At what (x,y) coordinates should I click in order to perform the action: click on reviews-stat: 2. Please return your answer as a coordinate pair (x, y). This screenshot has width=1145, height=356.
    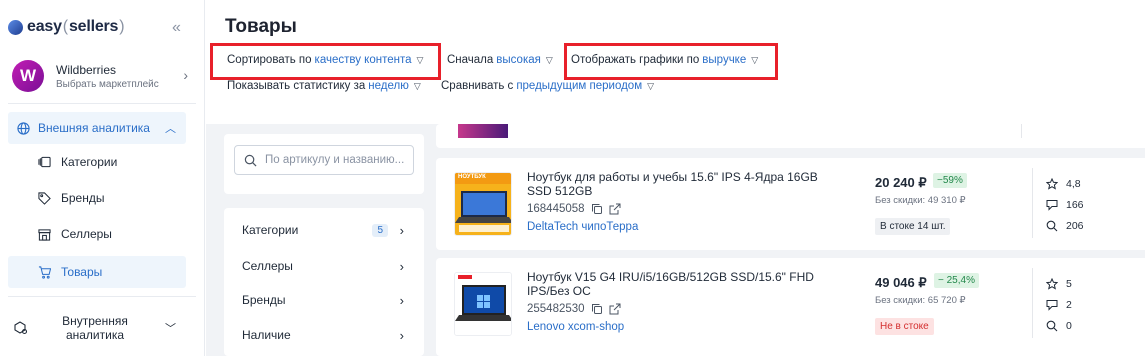
    Looking at the image, I should click on (1058, 305).